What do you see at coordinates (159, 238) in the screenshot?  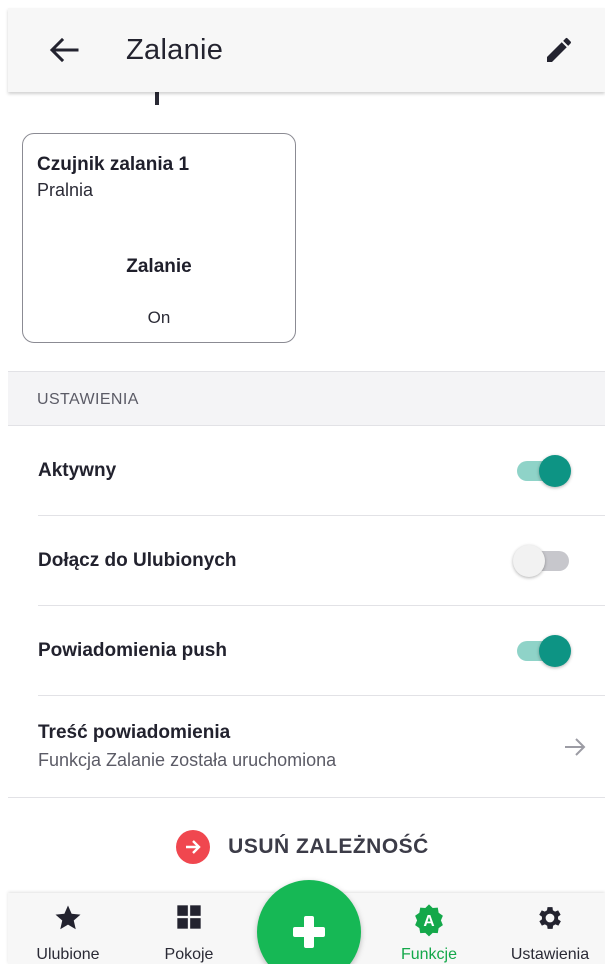 I see `device-card: Czujnik zalania 1 Pralnia Zalanie On` at bounding box center [159, 238].